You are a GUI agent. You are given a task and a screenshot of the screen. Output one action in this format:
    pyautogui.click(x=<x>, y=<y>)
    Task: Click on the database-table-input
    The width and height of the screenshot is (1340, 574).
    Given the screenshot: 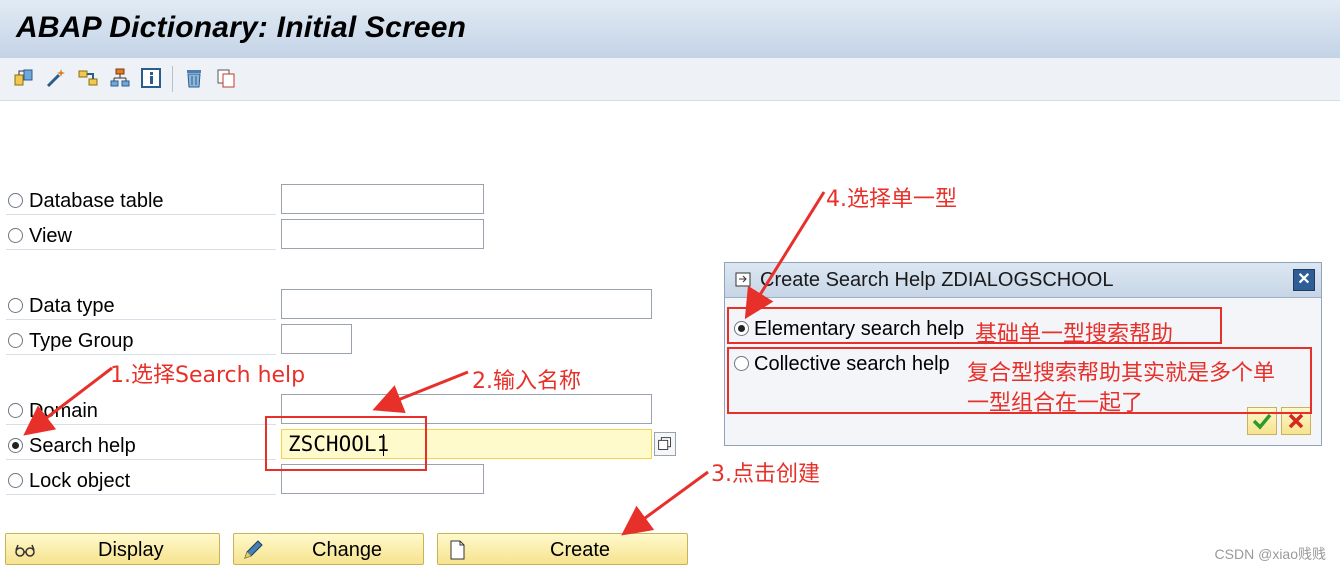 What is the action you would take?
    pyautogui.click(x=382, y=199)
    